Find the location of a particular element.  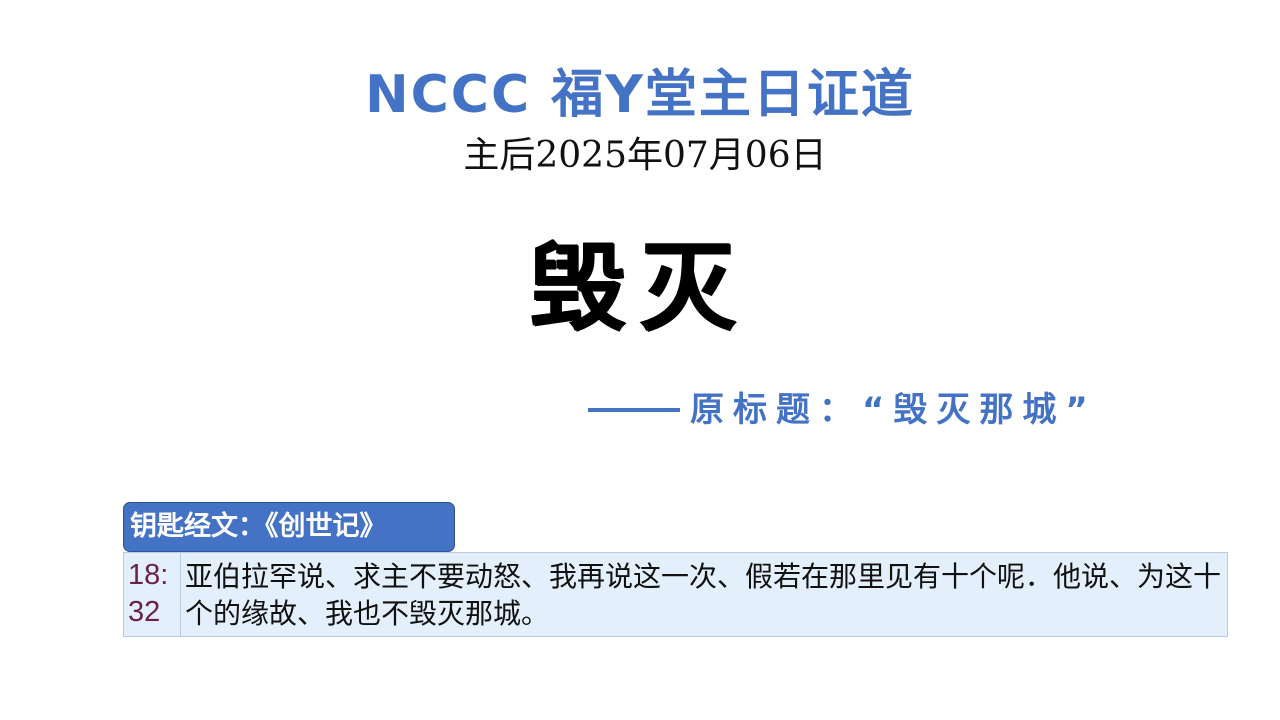

verse-reference: 18:32 is located at coordinates (152, 594).